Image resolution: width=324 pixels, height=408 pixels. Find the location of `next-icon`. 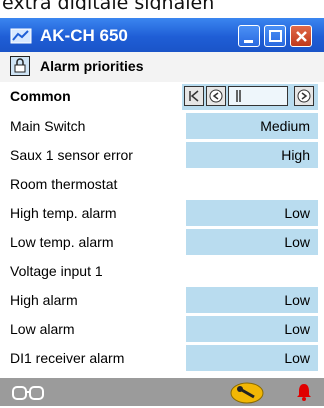

next-icon is located at coordinates (304, 96).